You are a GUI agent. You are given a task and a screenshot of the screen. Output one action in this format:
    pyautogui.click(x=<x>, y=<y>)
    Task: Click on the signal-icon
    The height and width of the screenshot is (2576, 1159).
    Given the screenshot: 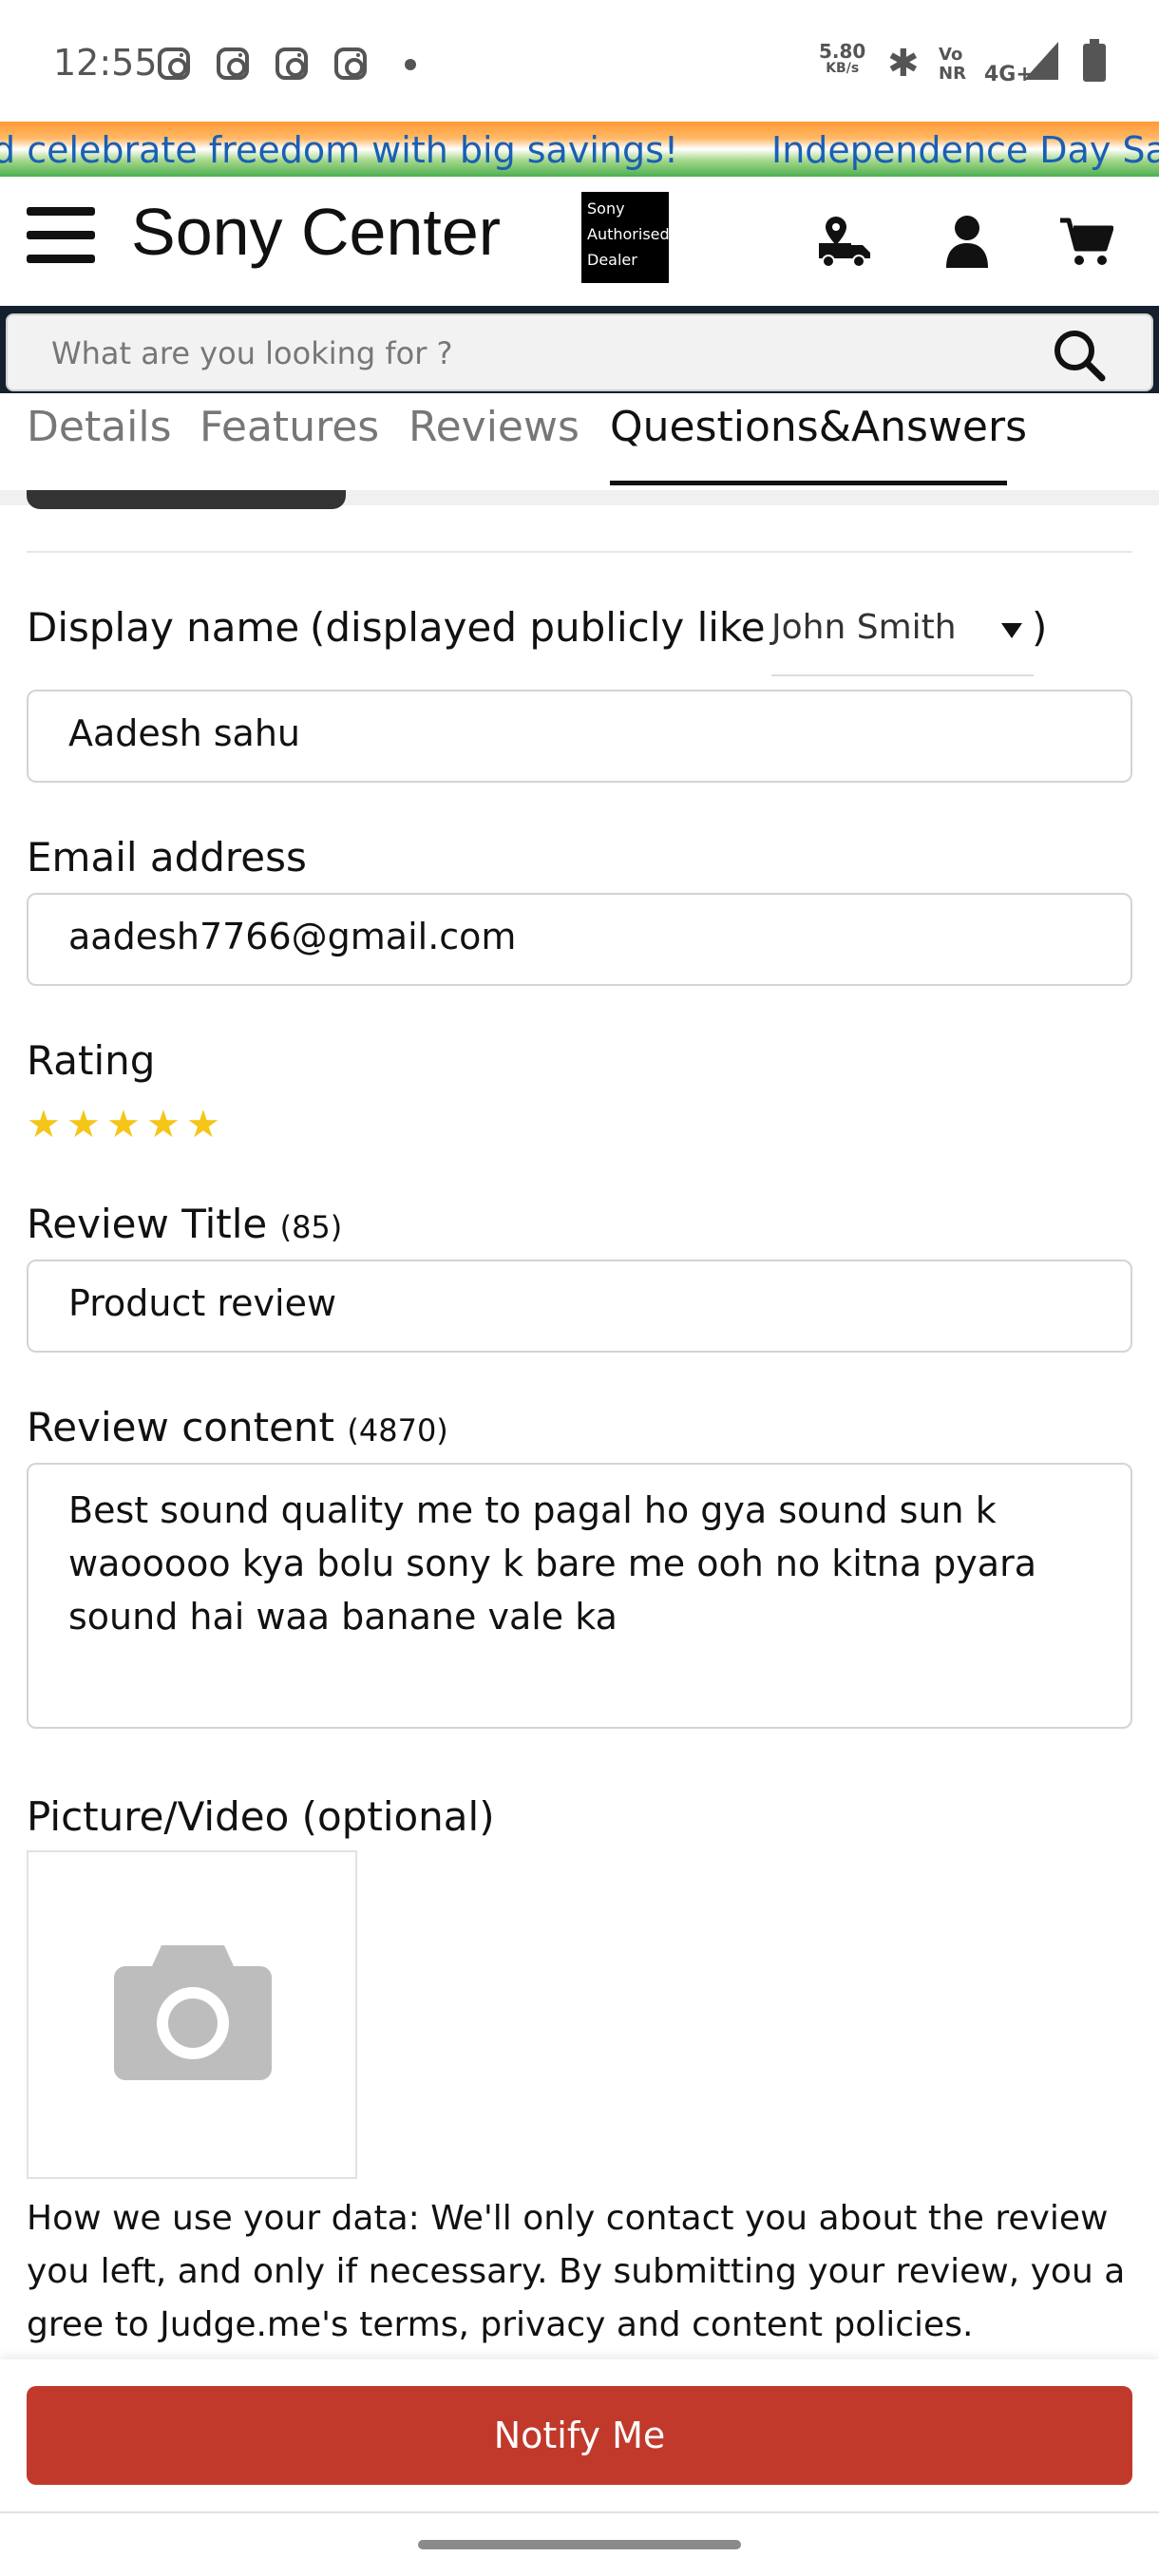 What is the action you would take?
    pyautogui.click(x=1041, y=61)
    